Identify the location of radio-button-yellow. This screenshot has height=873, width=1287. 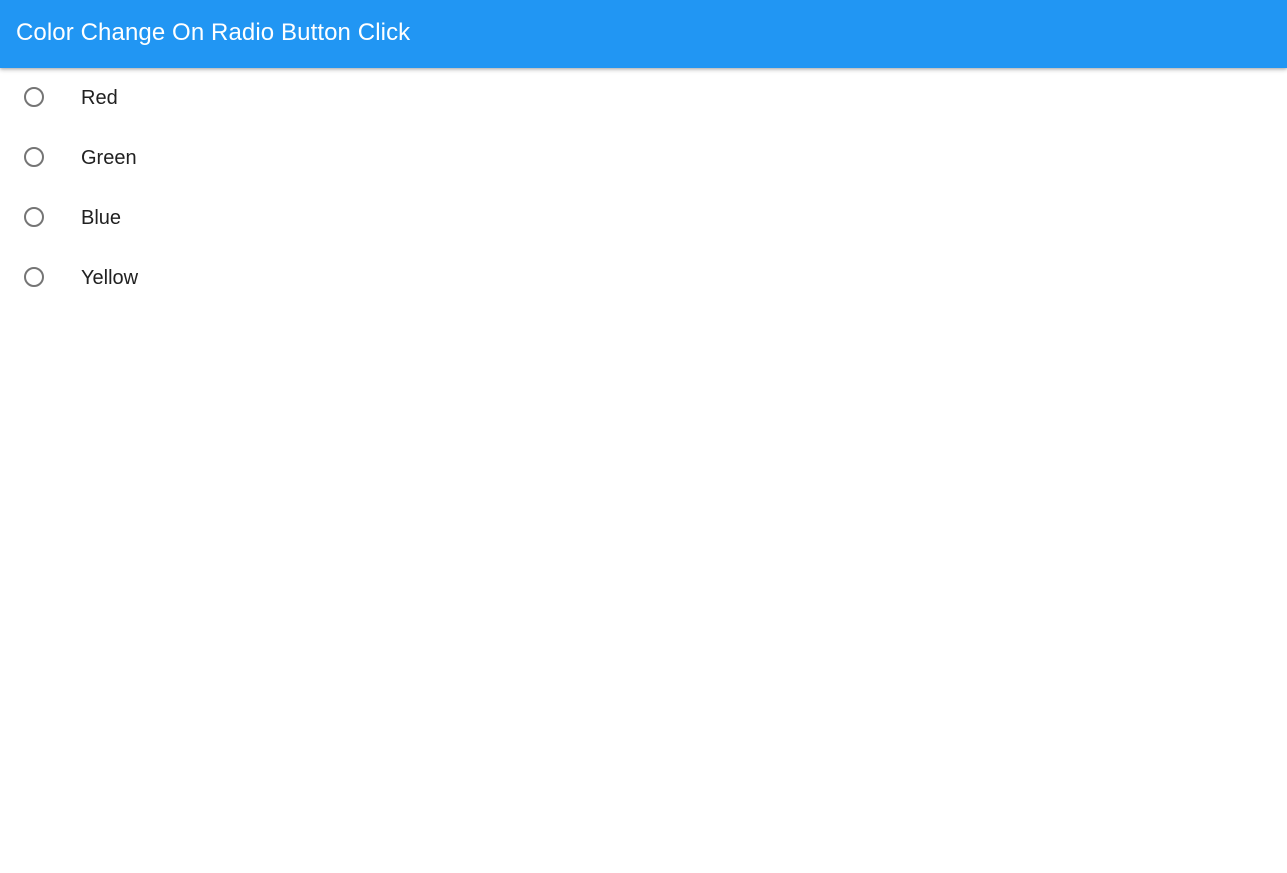
(34, 277).